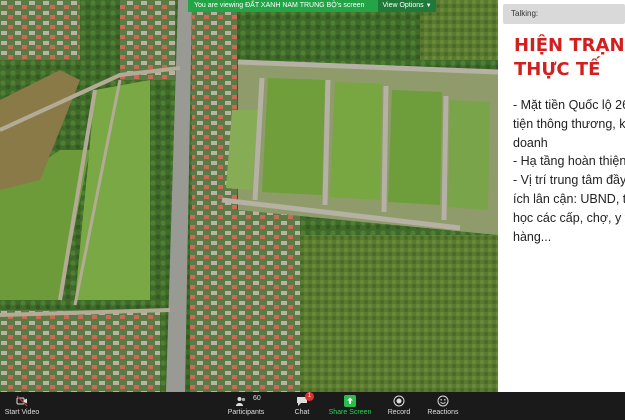  I want to click on chat-unread-badge: 1, so click(309, 396).